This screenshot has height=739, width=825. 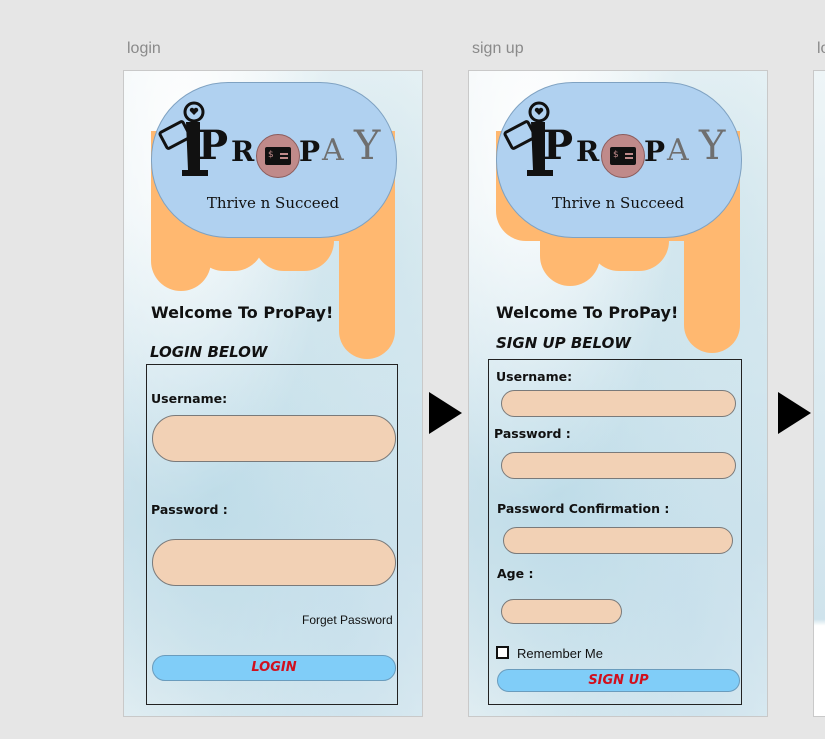 What do you see at coordinates (563, 343) in the screenshot?
I see `section-title: SIGN UP BELOW` at bounding box center [563, 343].